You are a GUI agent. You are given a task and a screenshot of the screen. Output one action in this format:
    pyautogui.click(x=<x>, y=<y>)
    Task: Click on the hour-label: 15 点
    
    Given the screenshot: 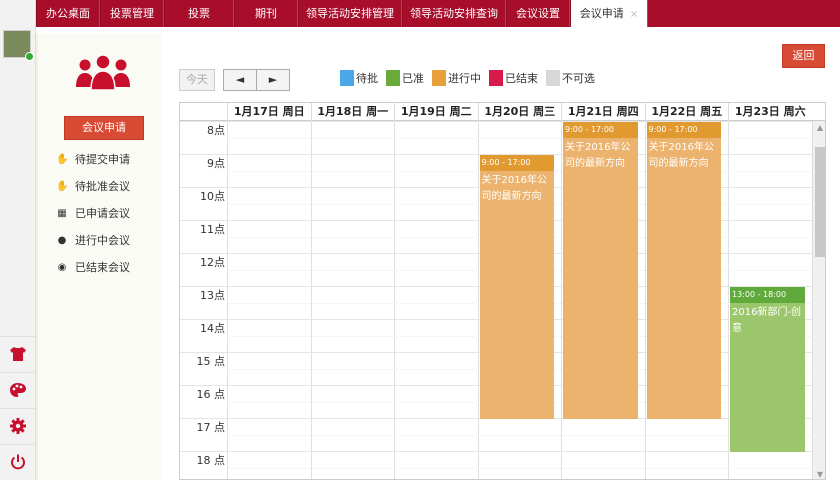 What is the action you would take?
    pyautogui.click(x=211, y=361)
    